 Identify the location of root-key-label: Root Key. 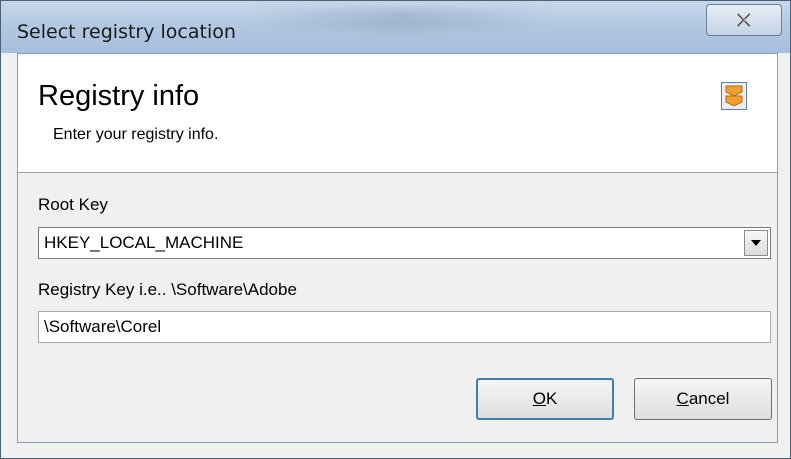
(73, 204).